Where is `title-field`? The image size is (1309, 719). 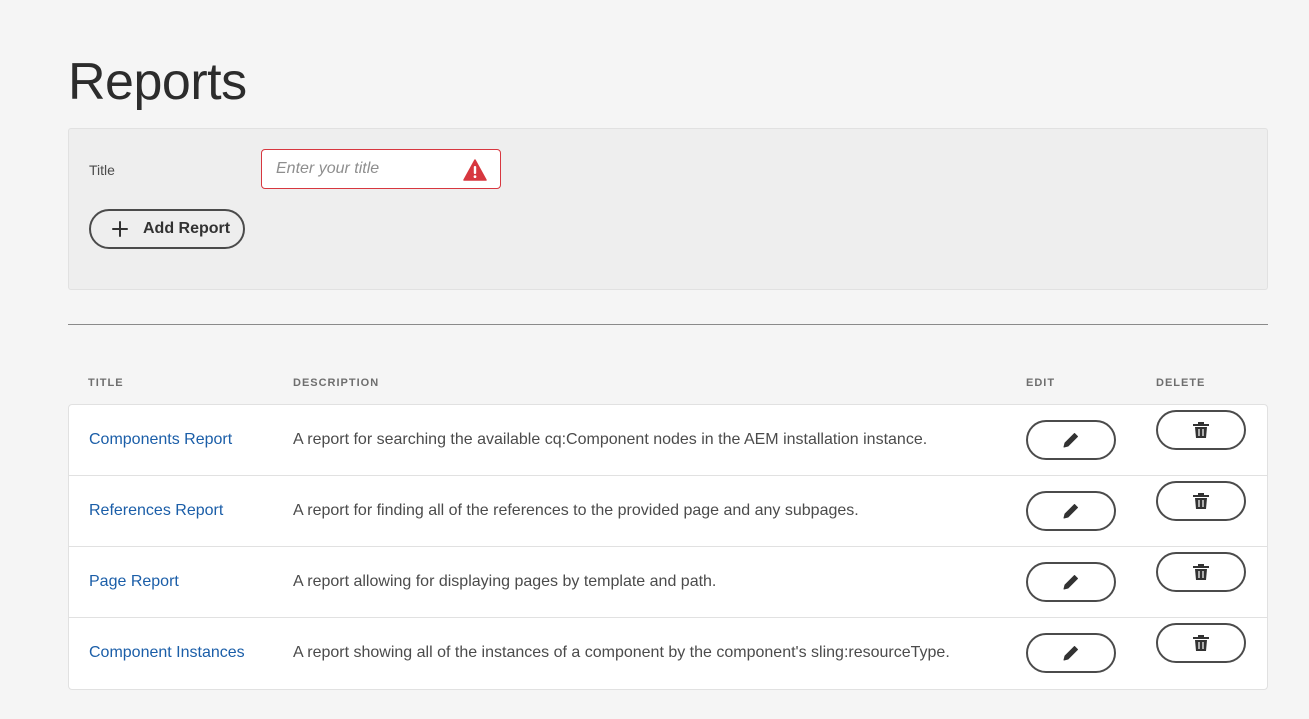
title-field is located at coordinates (381, 169).